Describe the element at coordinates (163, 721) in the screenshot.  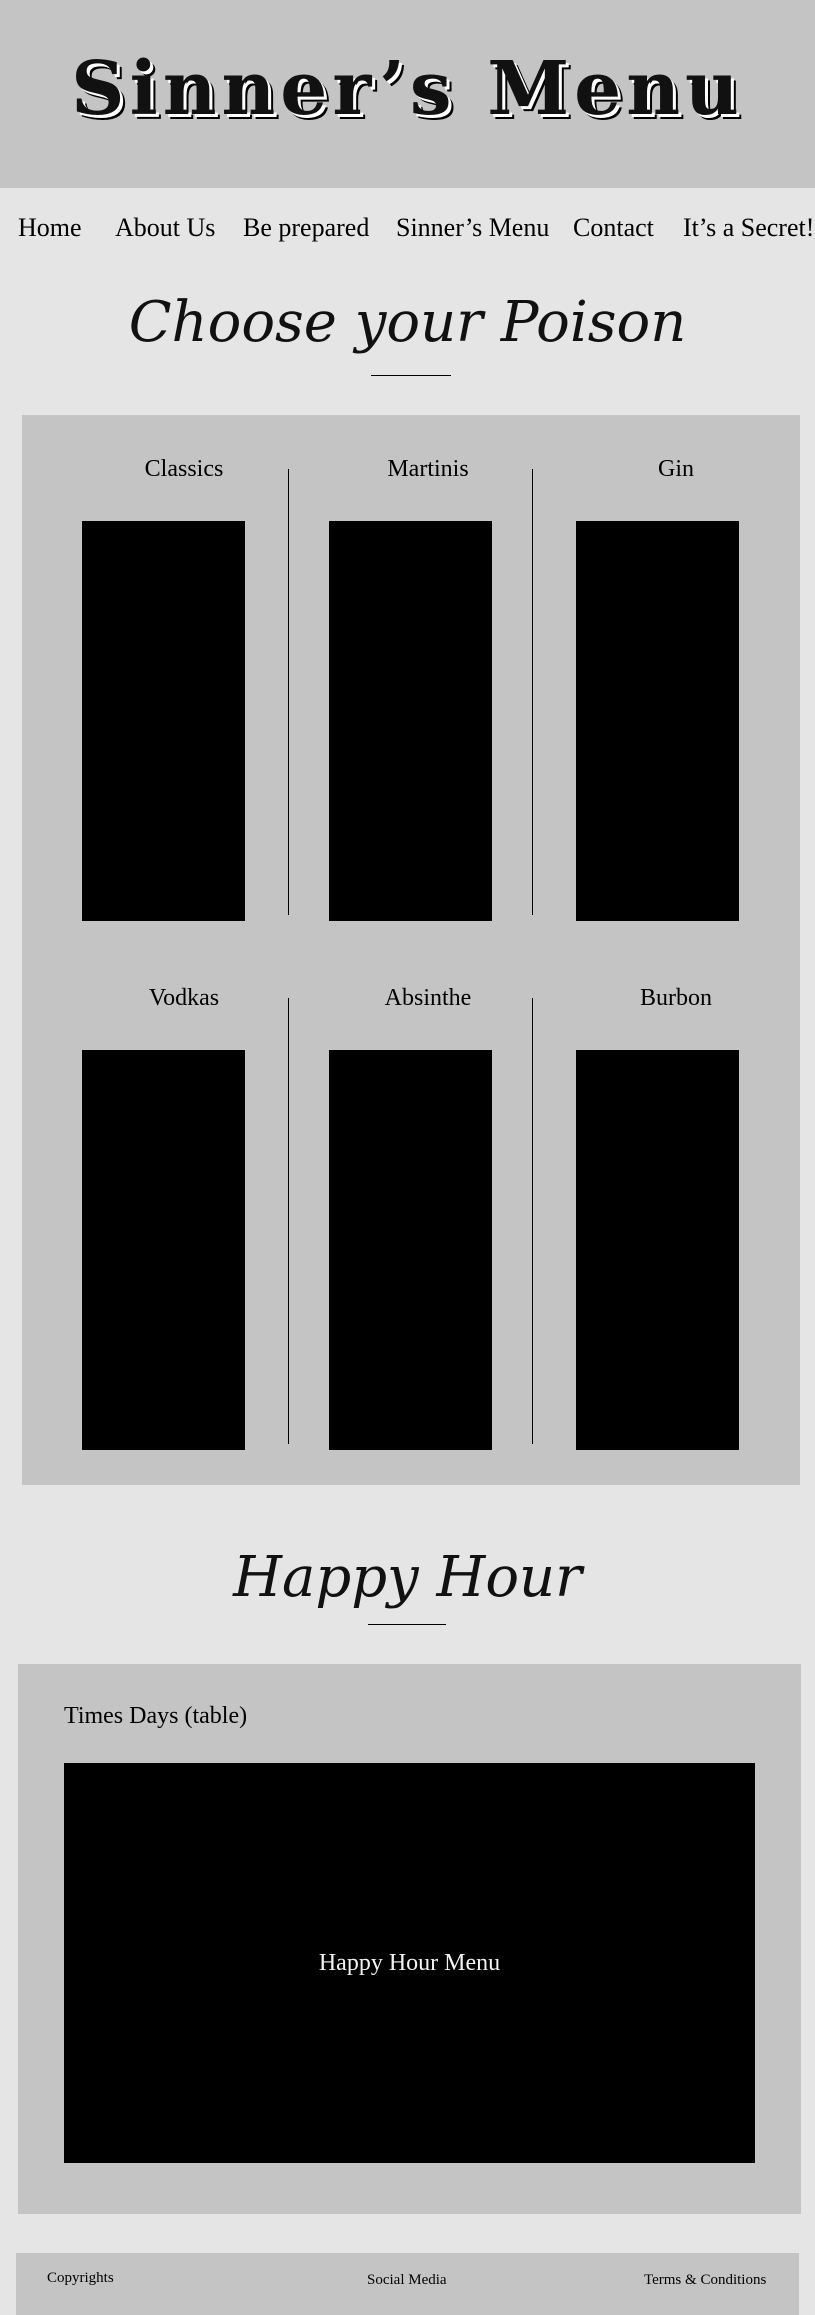
I see `category-image-classics` at that location.